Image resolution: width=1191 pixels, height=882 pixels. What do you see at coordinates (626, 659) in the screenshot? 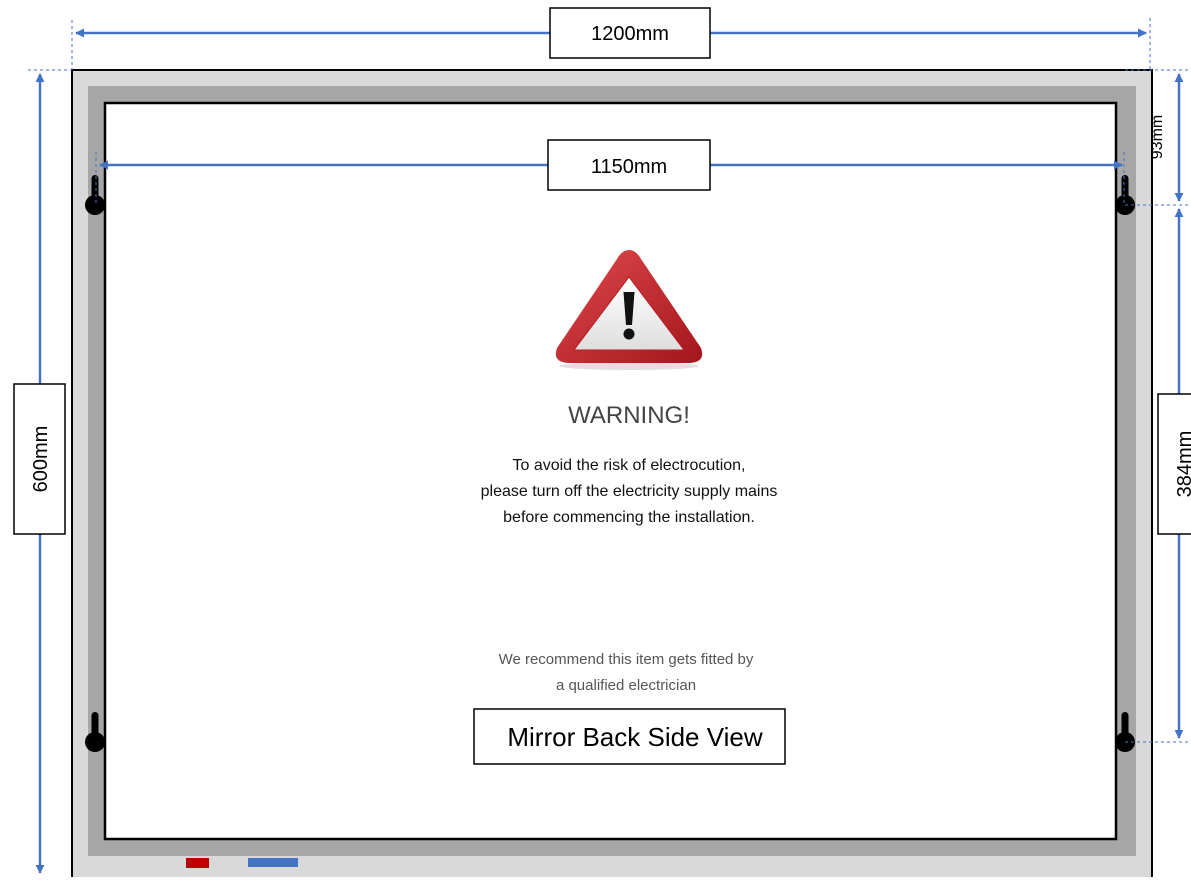
I see `recommendation-line-1: We recommend this item gets fitted by` at bounding box center [626, 659].